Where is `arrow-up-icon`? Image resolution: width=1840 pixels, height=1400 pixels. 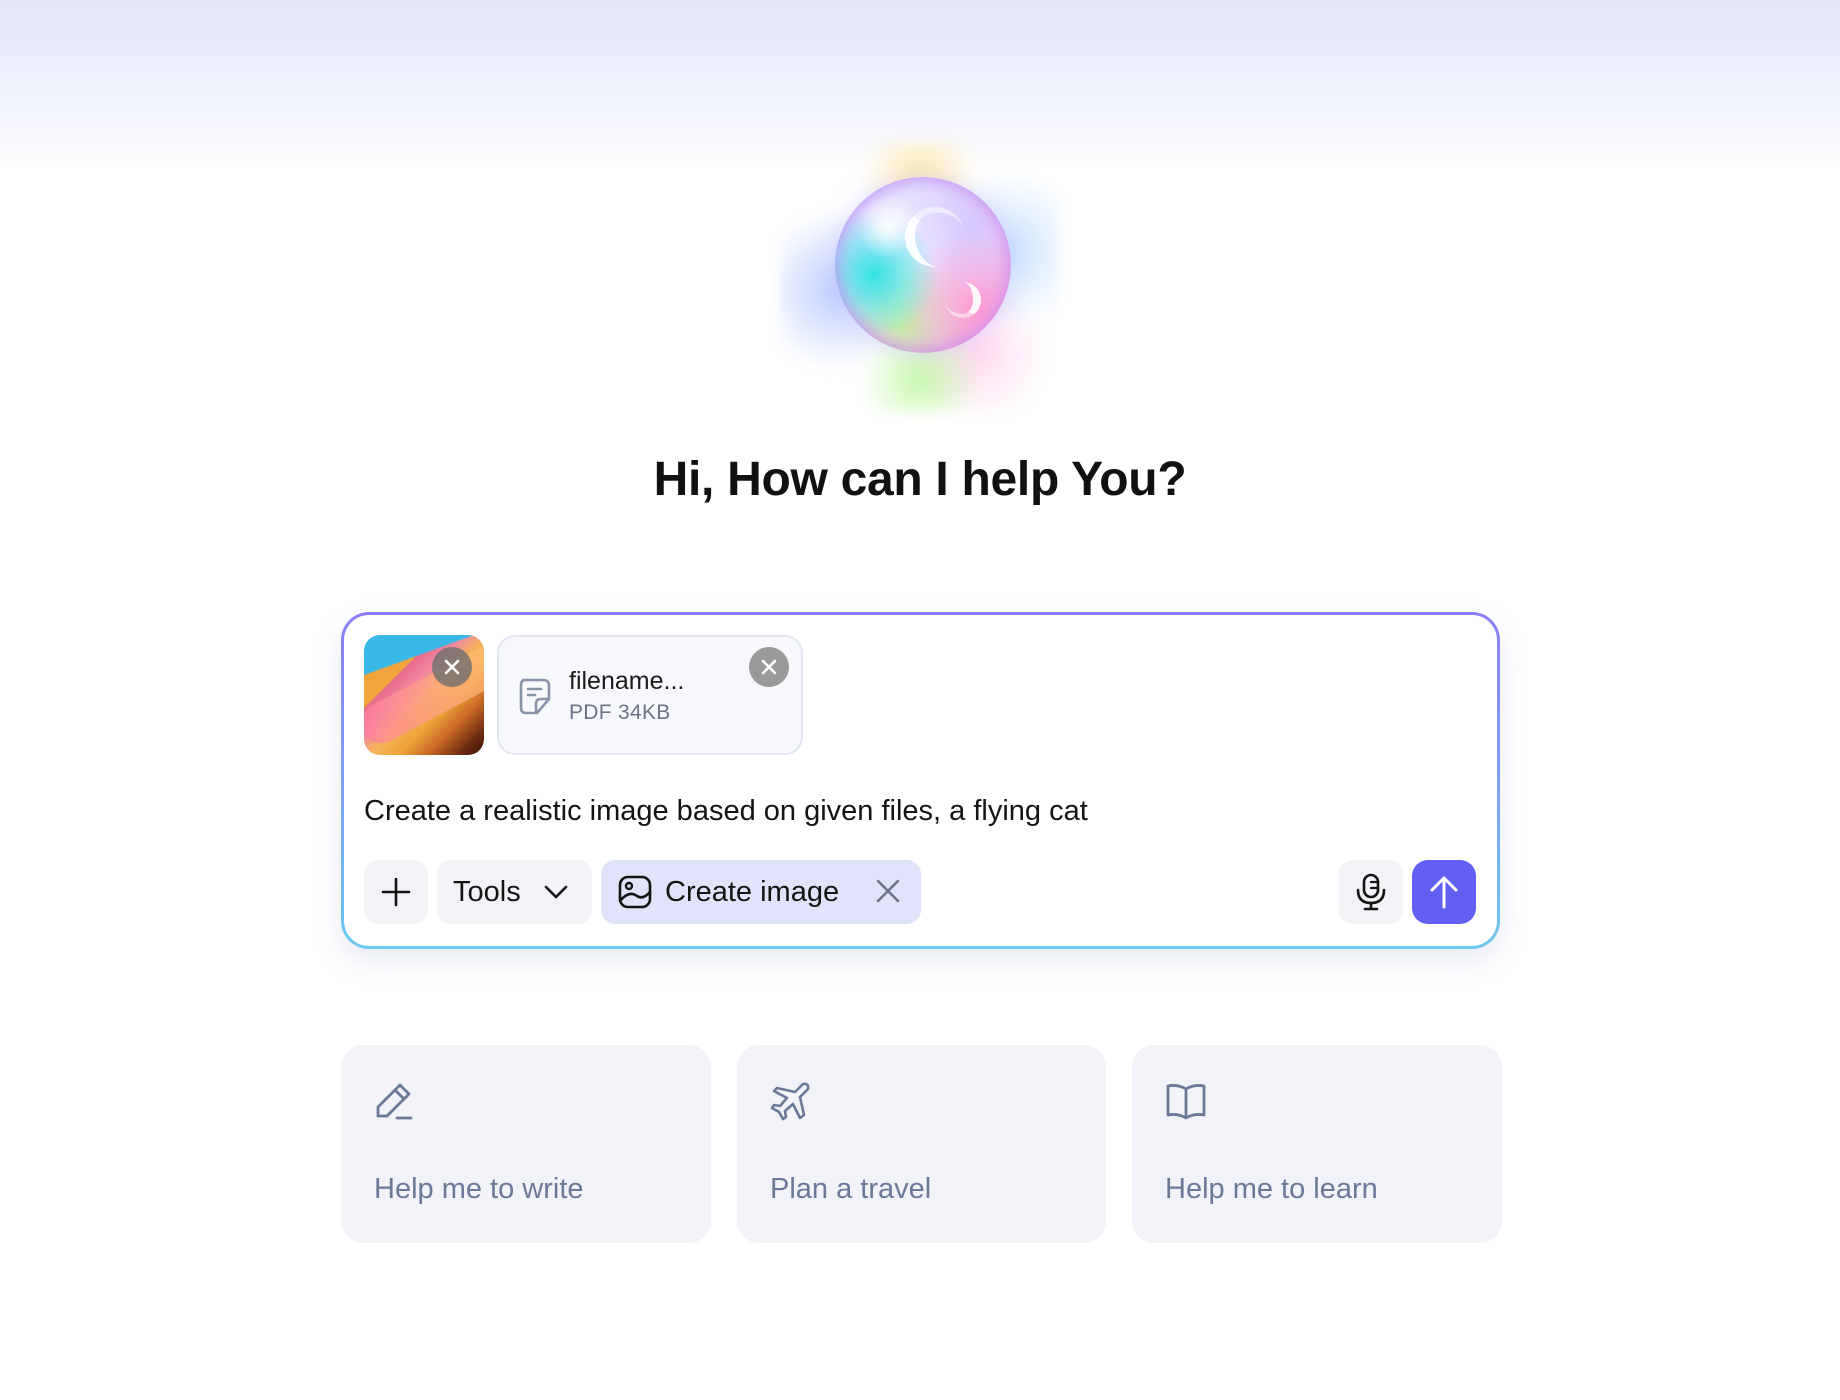 arrow-up-icon is located at coordinates (1444, 892).